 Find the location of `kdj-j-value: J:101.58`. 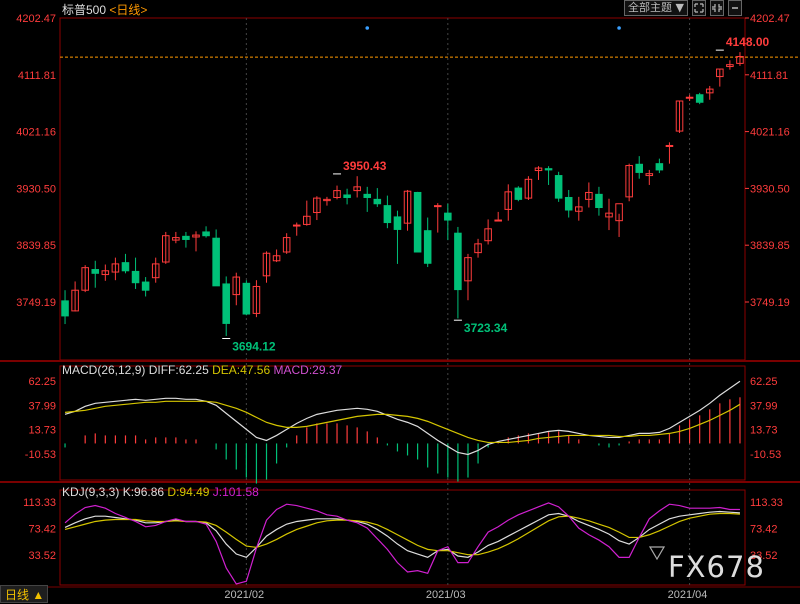

kdj-j-value: J:101.58 is located at coordinates (235, 492).